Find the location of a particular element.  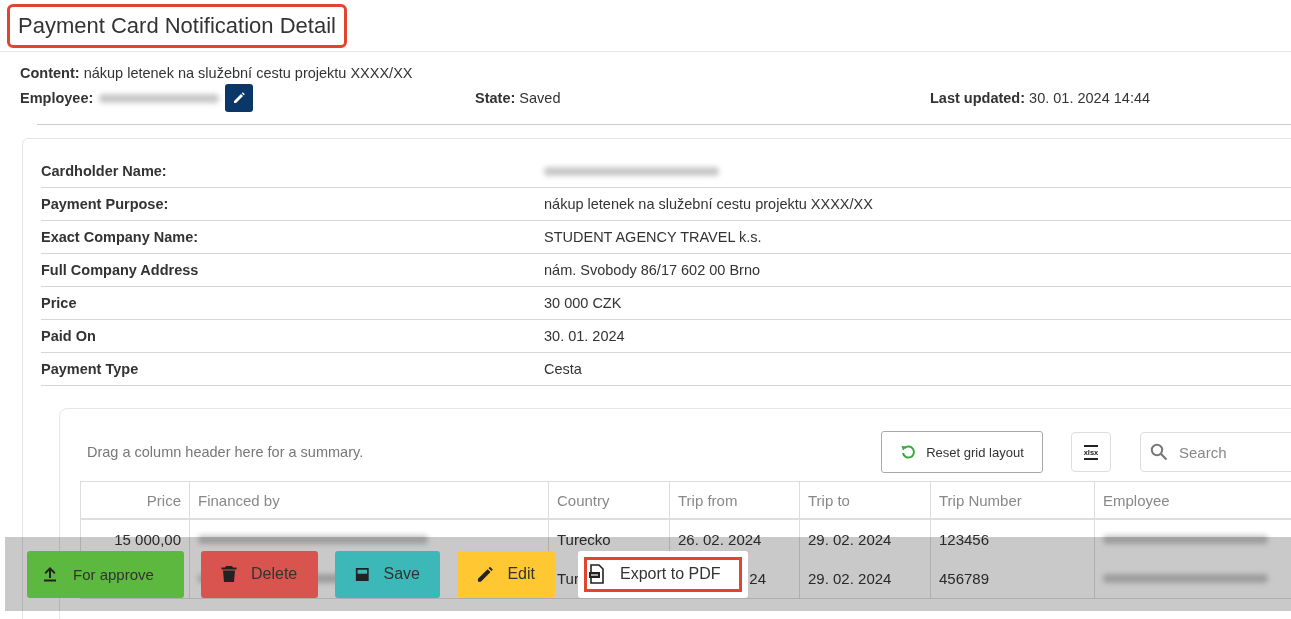

field-value: nám. Svobody 86/17 602 00 Brno is located at coordinates (653, 270).